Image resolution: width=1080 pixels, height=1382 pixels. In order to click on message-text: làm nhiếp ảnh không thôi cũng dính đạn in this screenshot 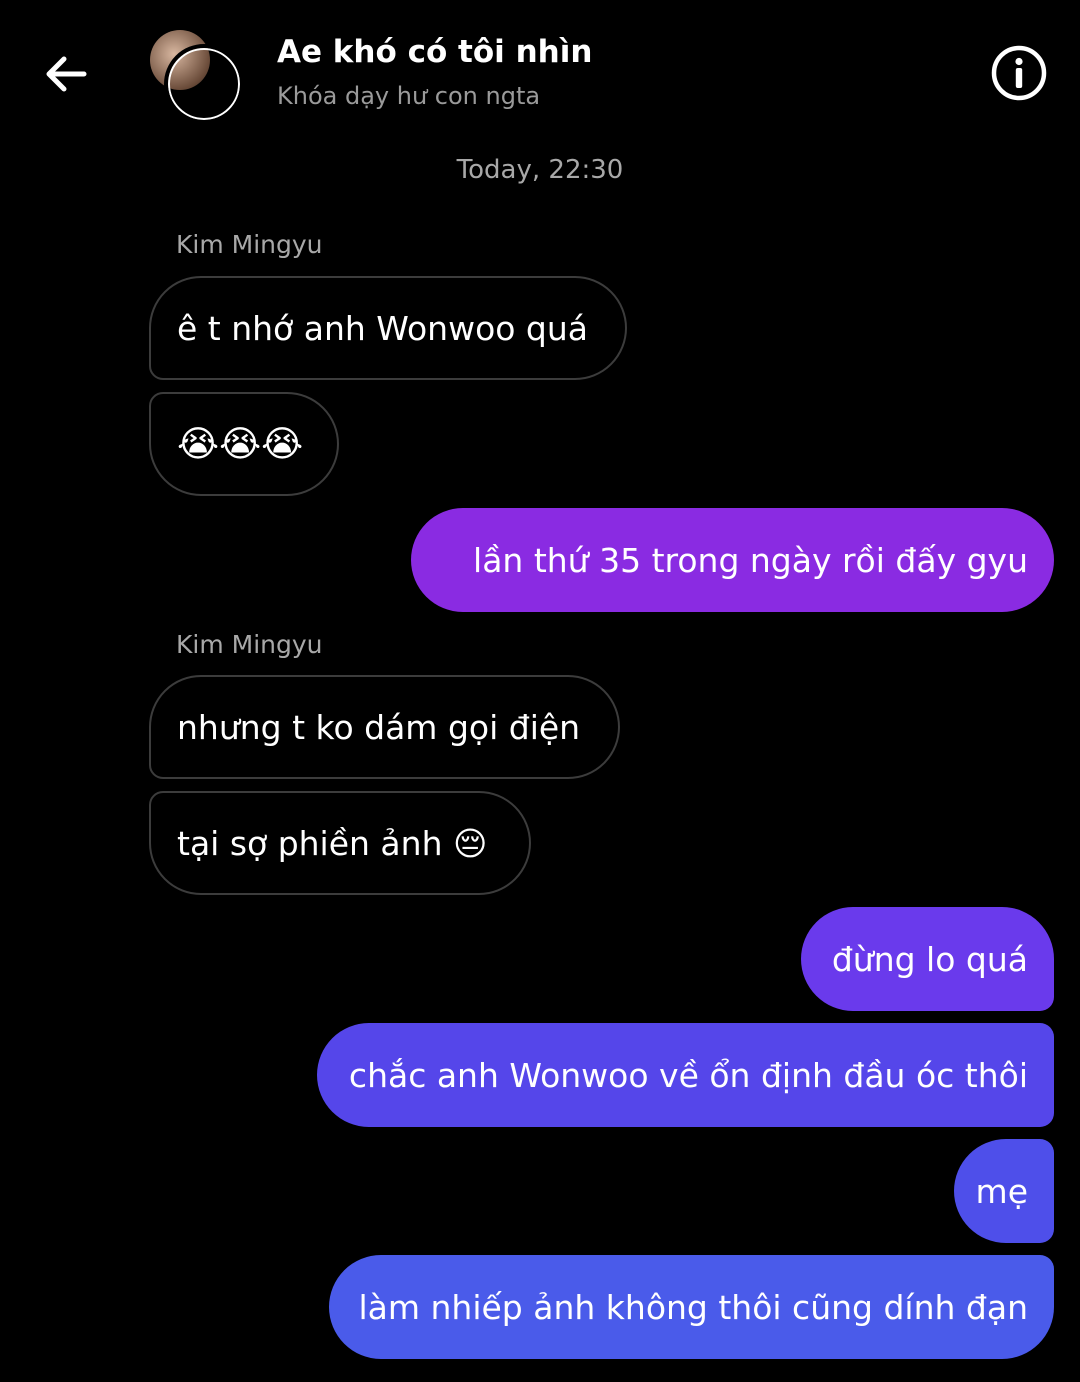, I will do `click(693, 1307)`.